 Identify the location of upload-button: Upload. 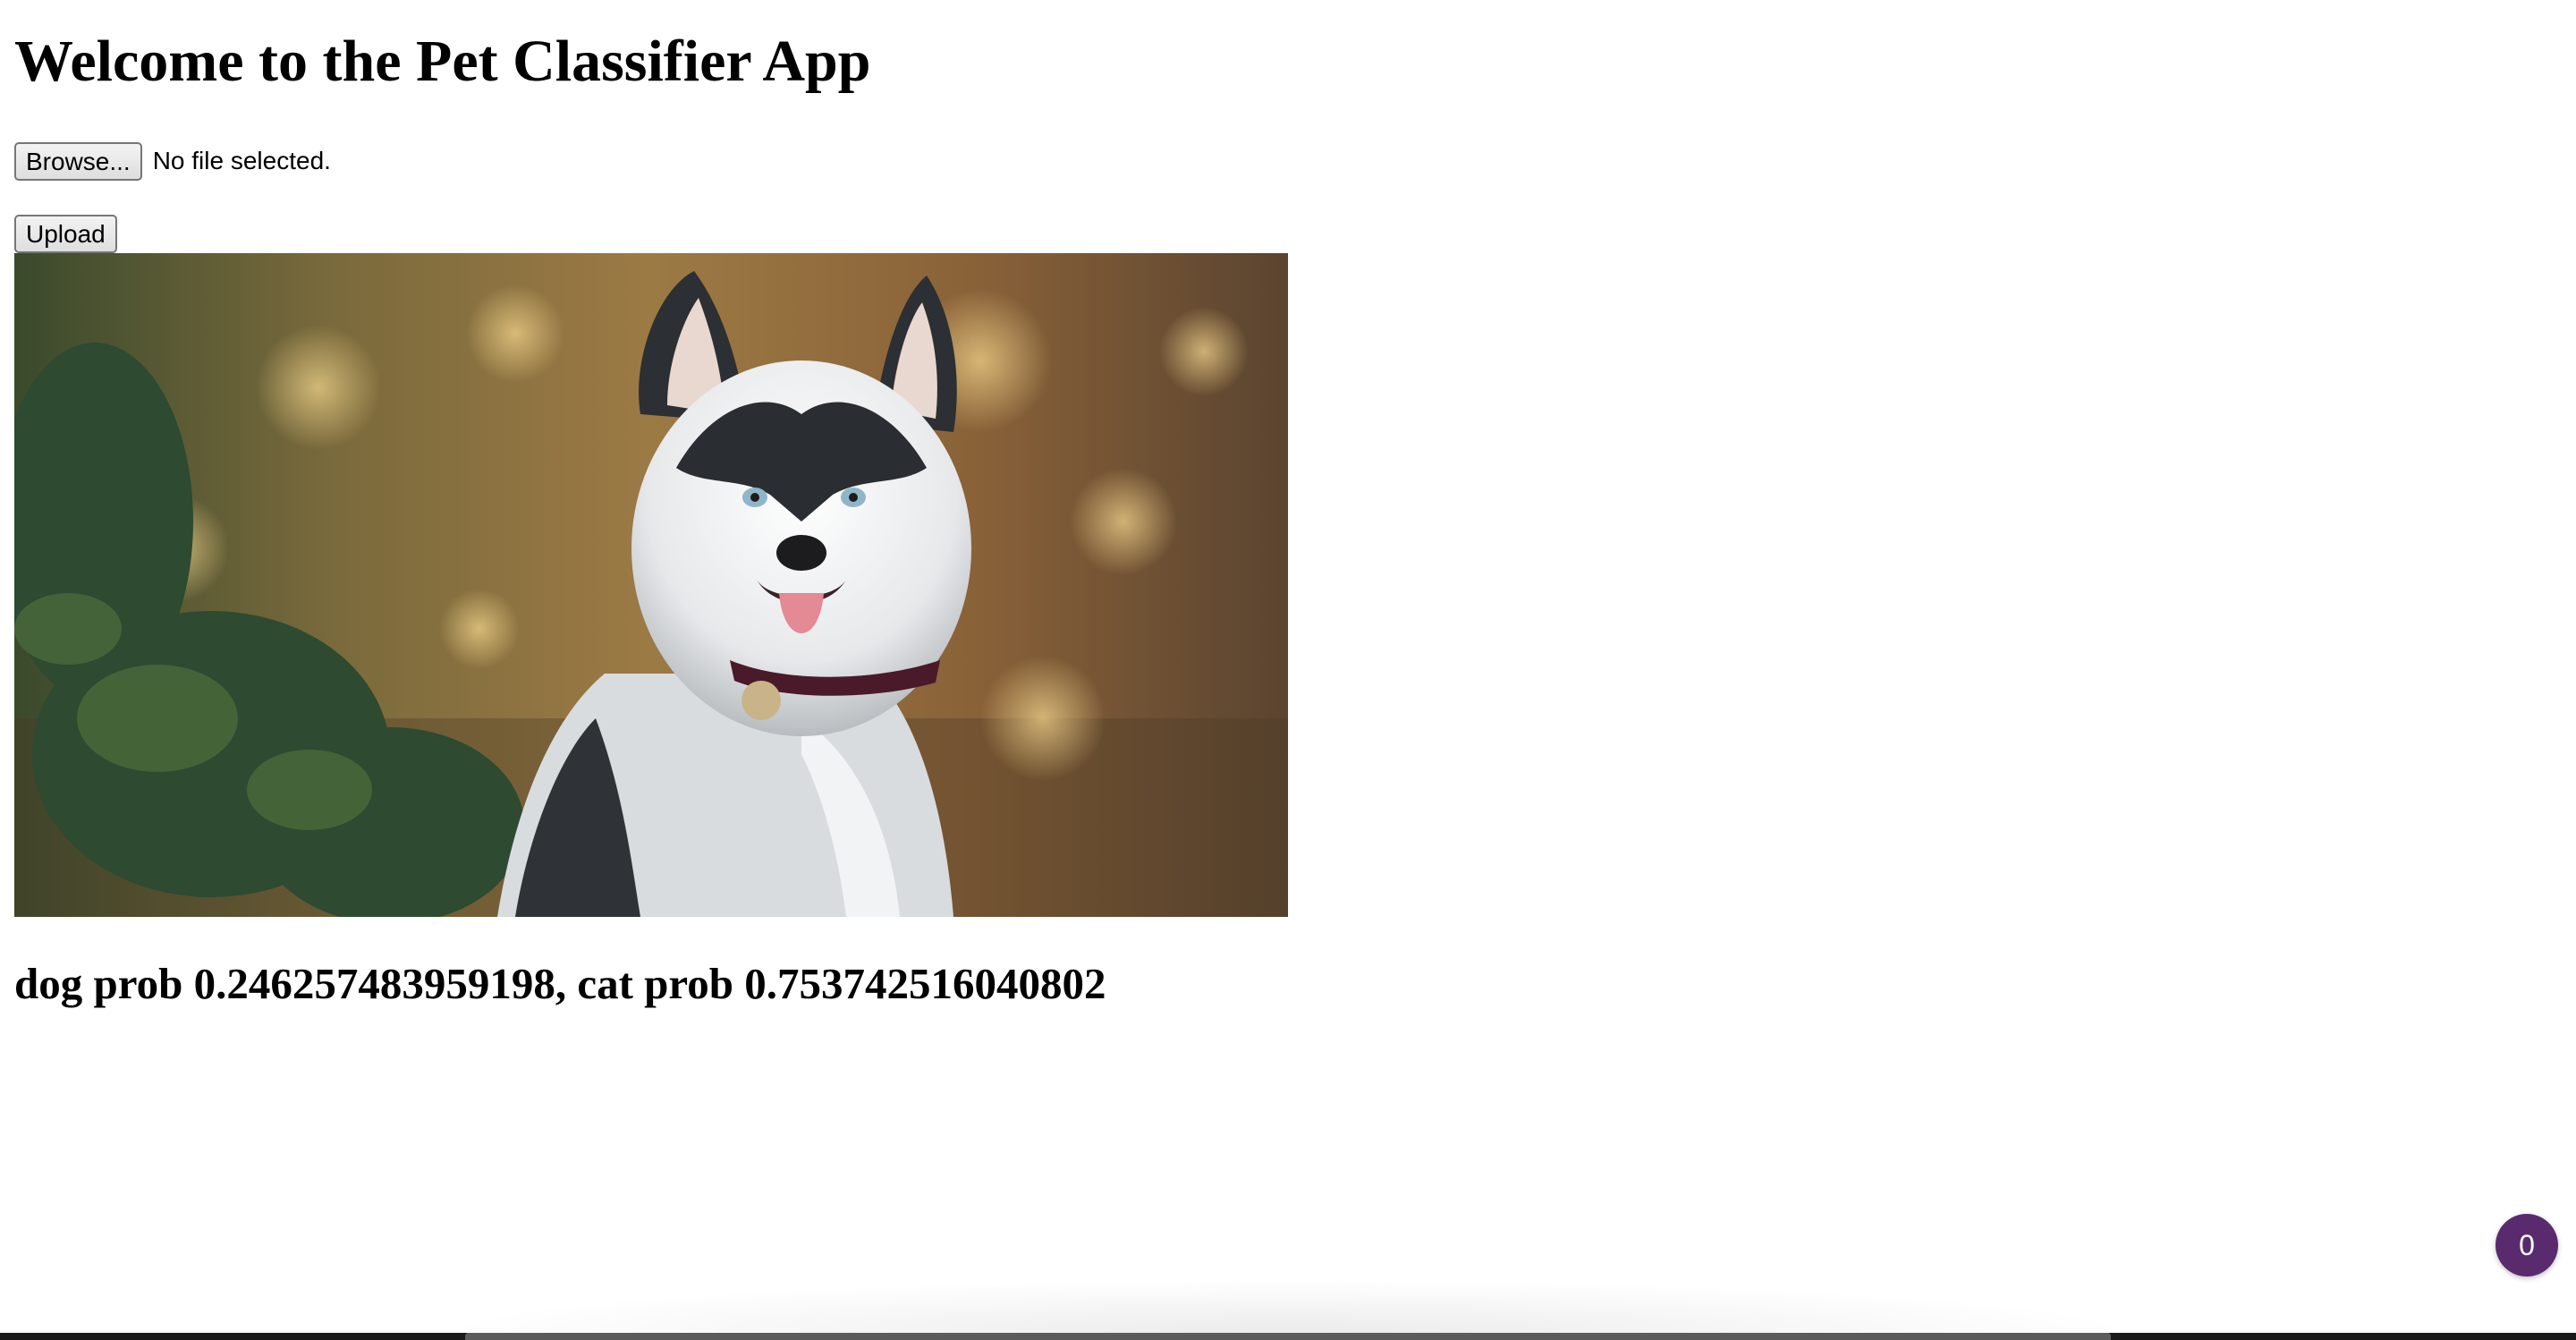
(65, 234).